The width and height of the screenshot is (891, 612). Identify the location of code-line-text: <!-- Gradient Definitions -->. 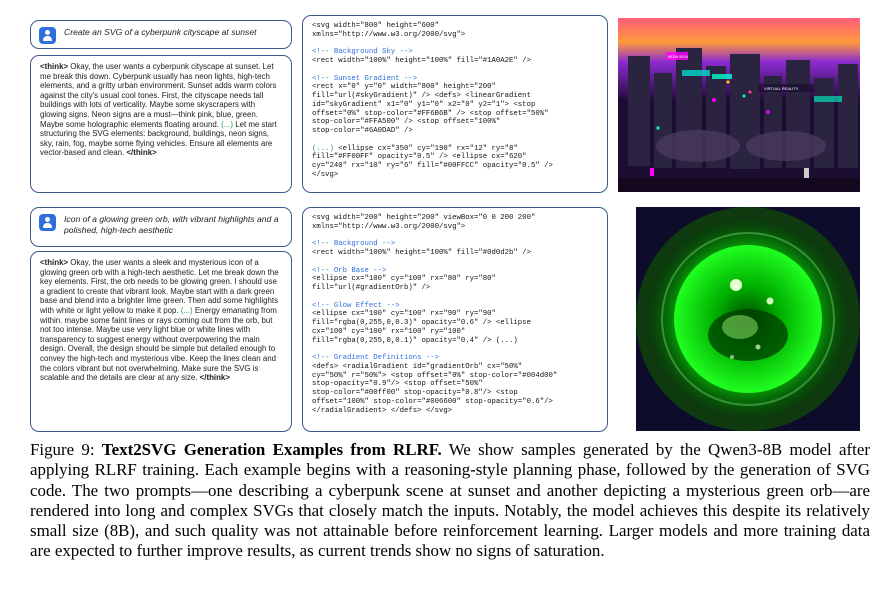
(375, 358).